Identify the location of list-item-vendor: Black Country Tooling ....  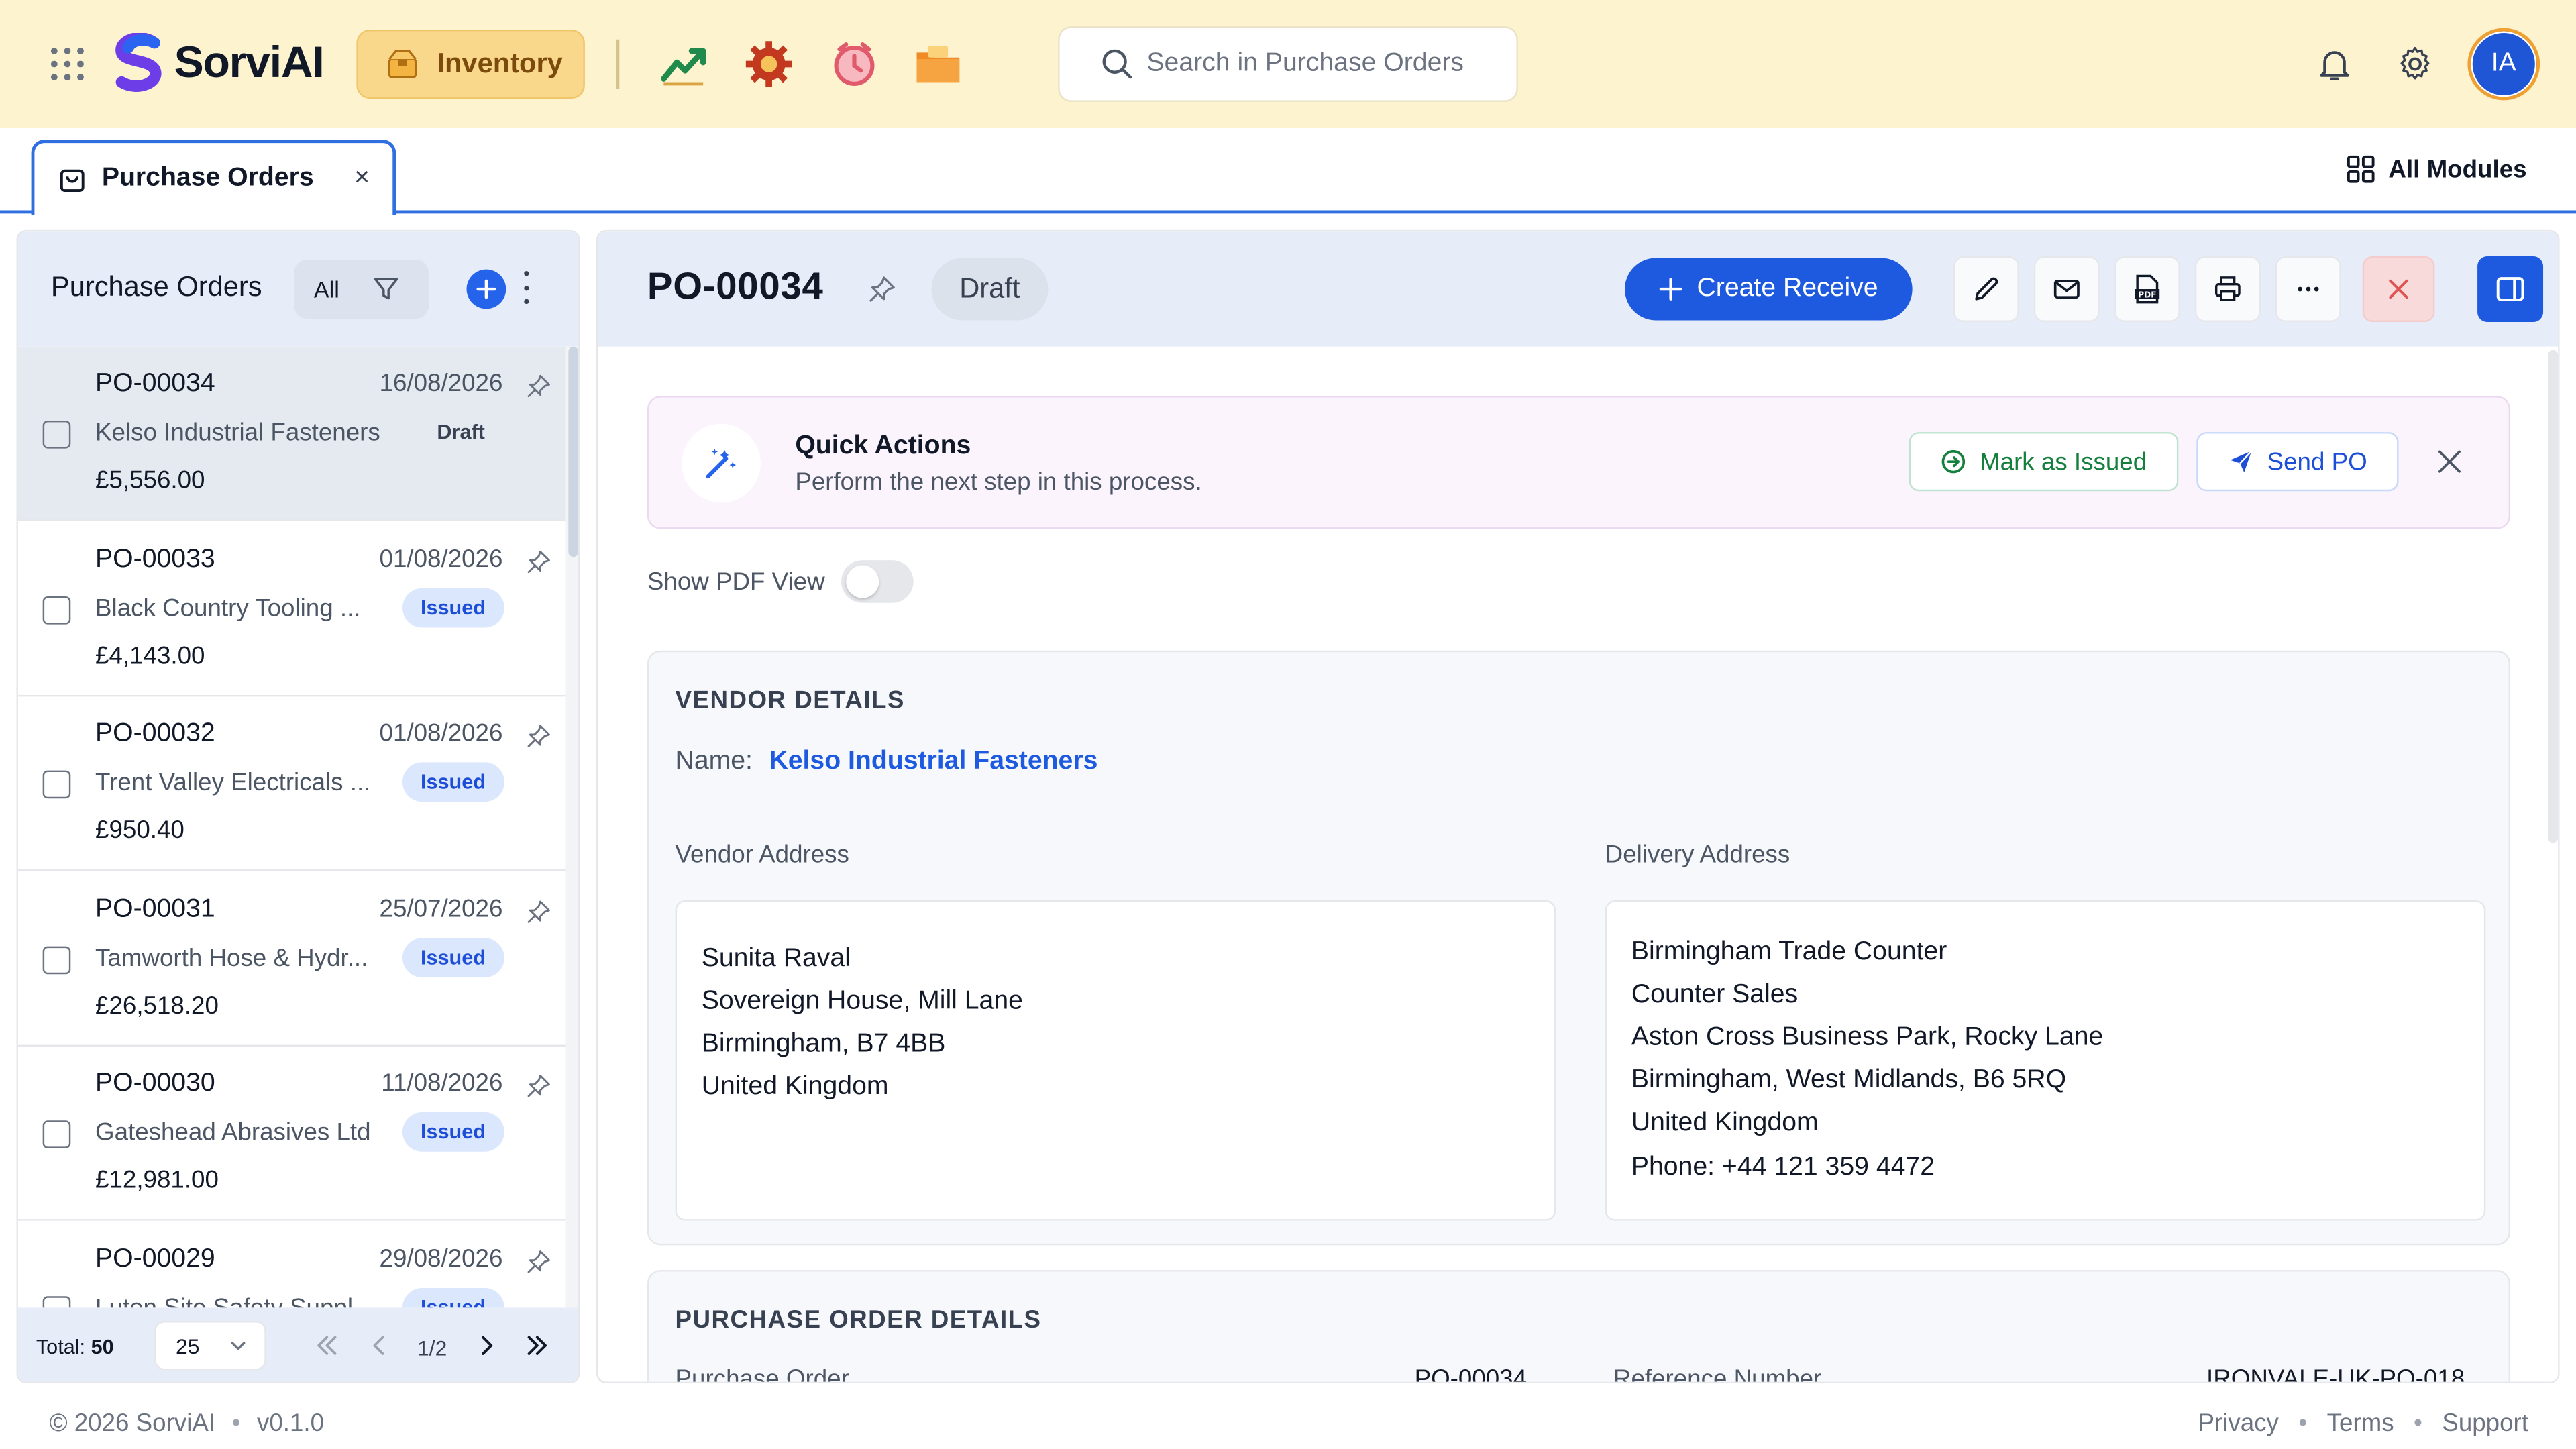
(228, 608).